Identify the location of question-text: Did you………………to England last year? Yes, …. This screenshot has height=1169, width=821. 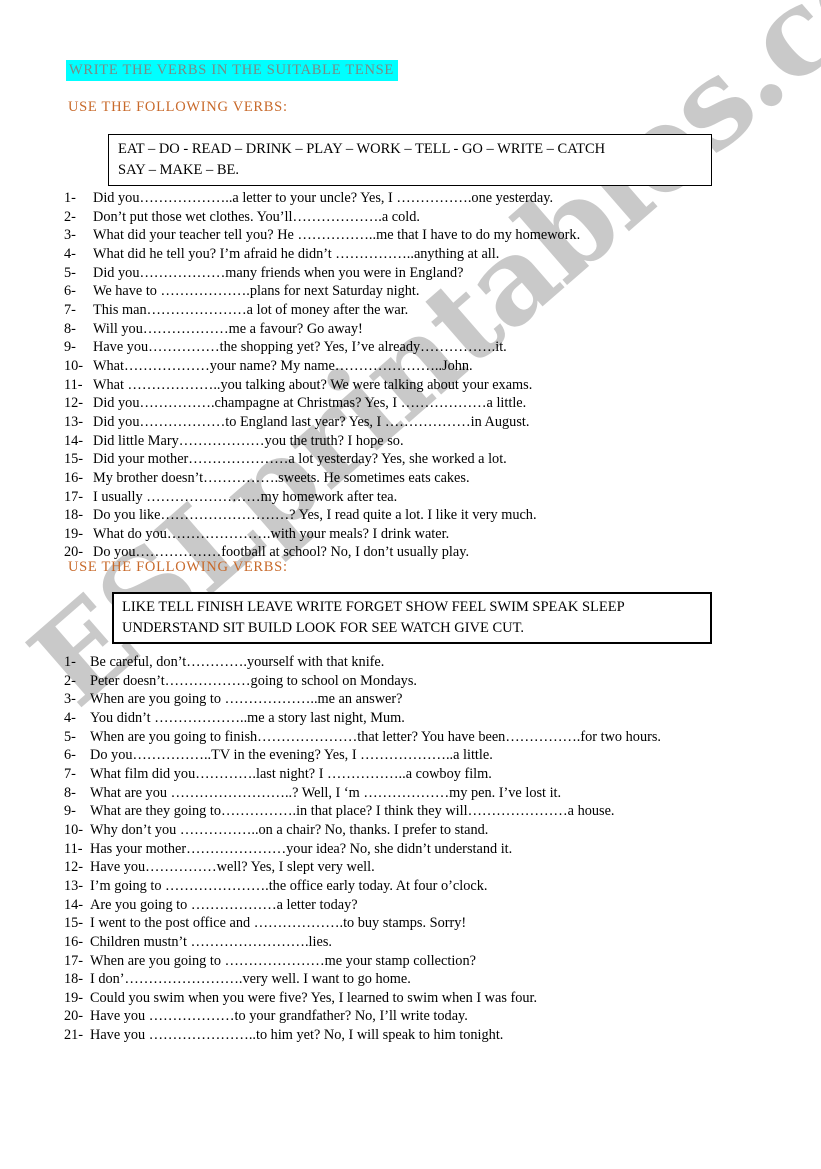
(311, 421).